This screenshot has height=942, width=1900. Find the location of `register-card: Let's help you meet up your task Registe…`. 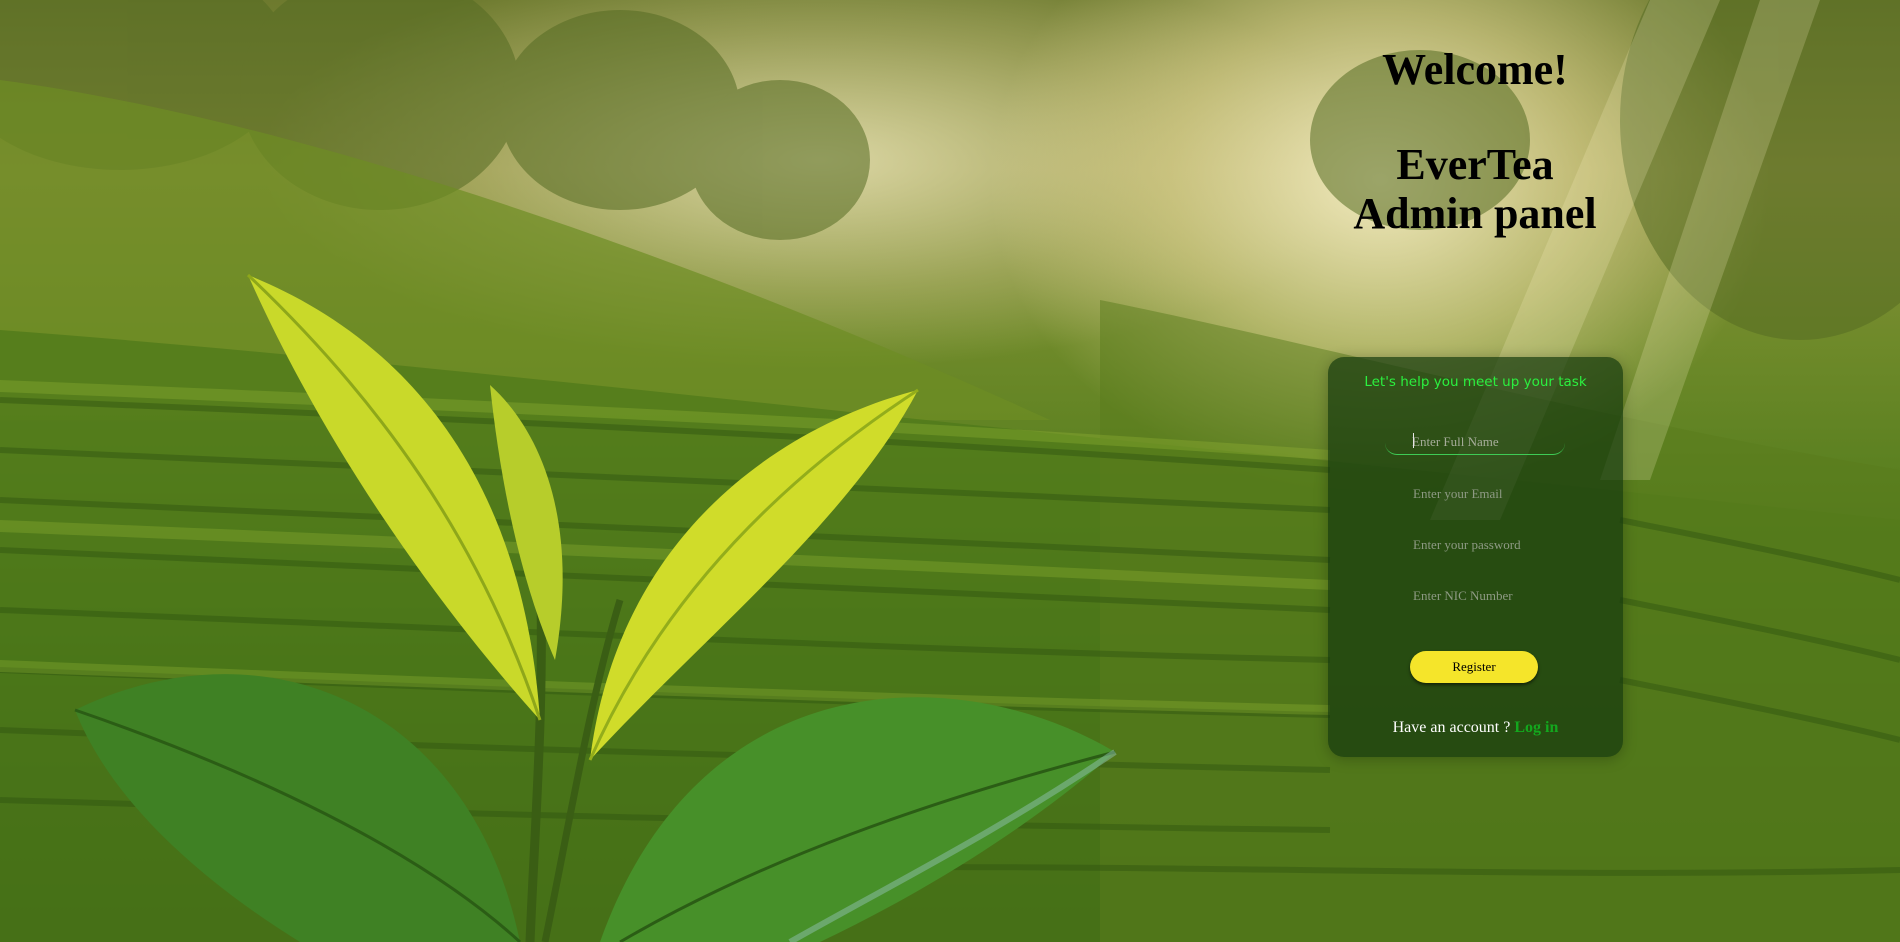

register-card: Let's help you meet up your task Registe… is located at coordinates (1475, 557).